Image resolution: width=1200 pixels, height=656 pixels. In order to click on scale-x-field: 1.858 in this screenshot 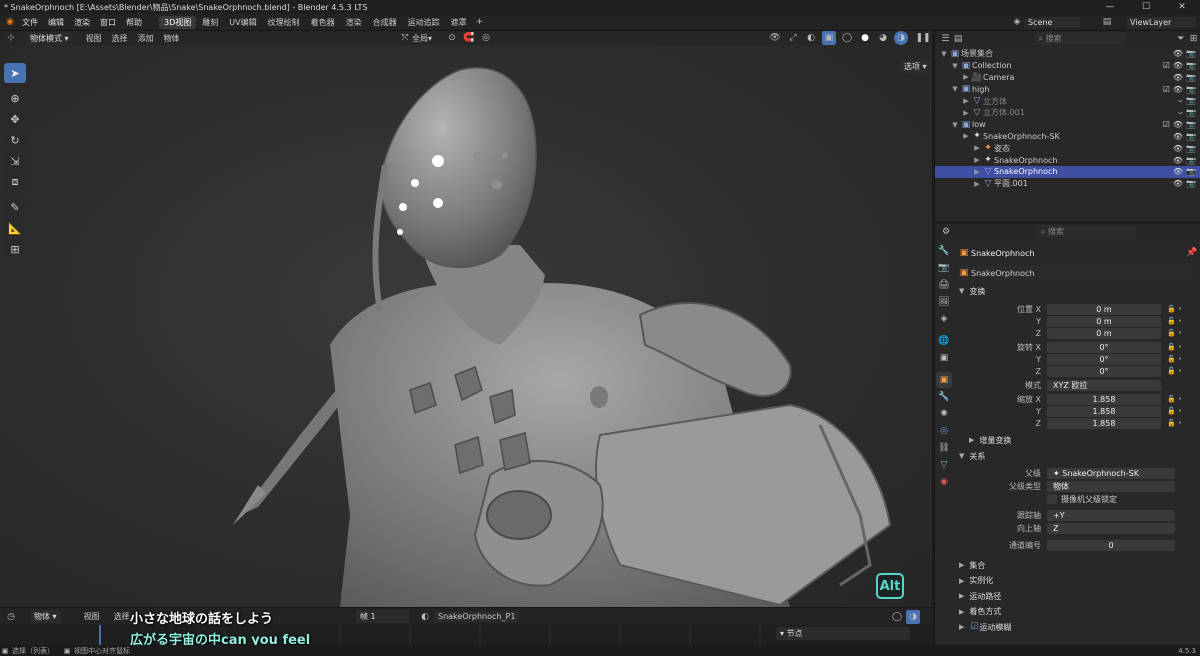, I will do `click(1104, 399)`.